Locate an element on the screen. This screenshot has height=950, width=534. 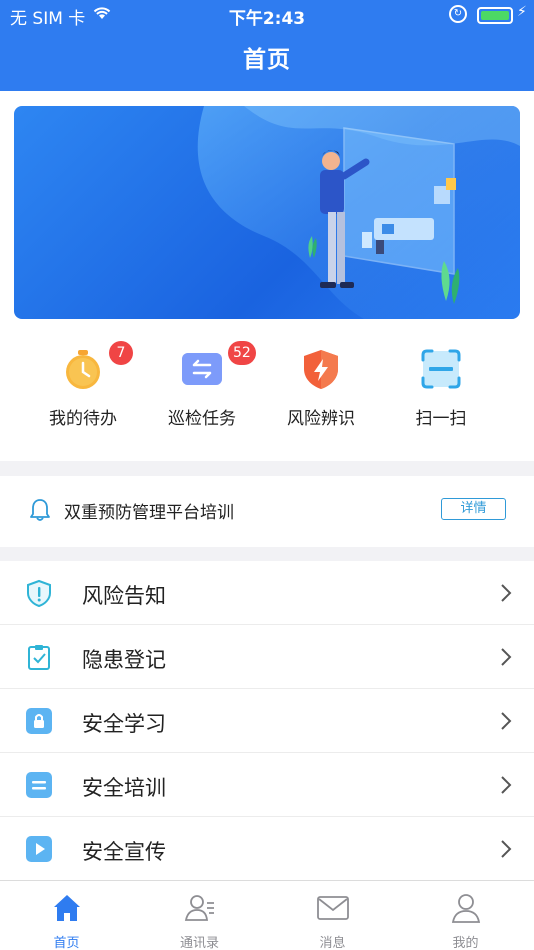
nav-bar: 首页 is located at coordinates (267, 60).